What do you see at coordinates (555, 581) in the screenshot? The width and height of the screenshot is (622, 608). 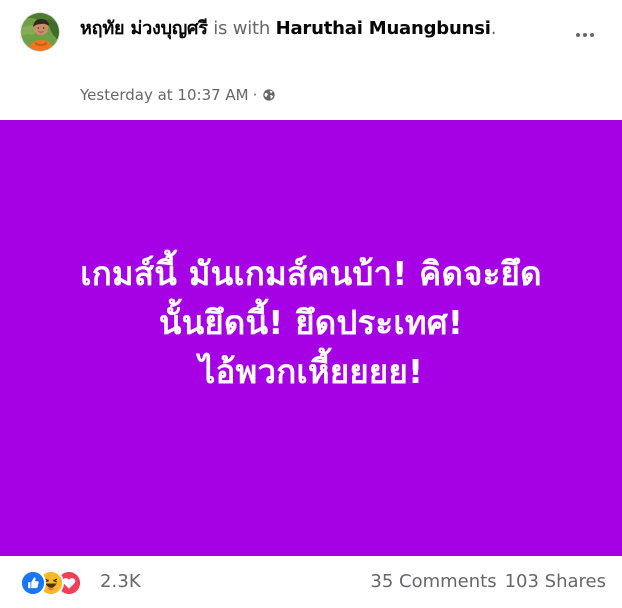 I see `shares-link: 103 Shares` at bounding box center [555, 581].